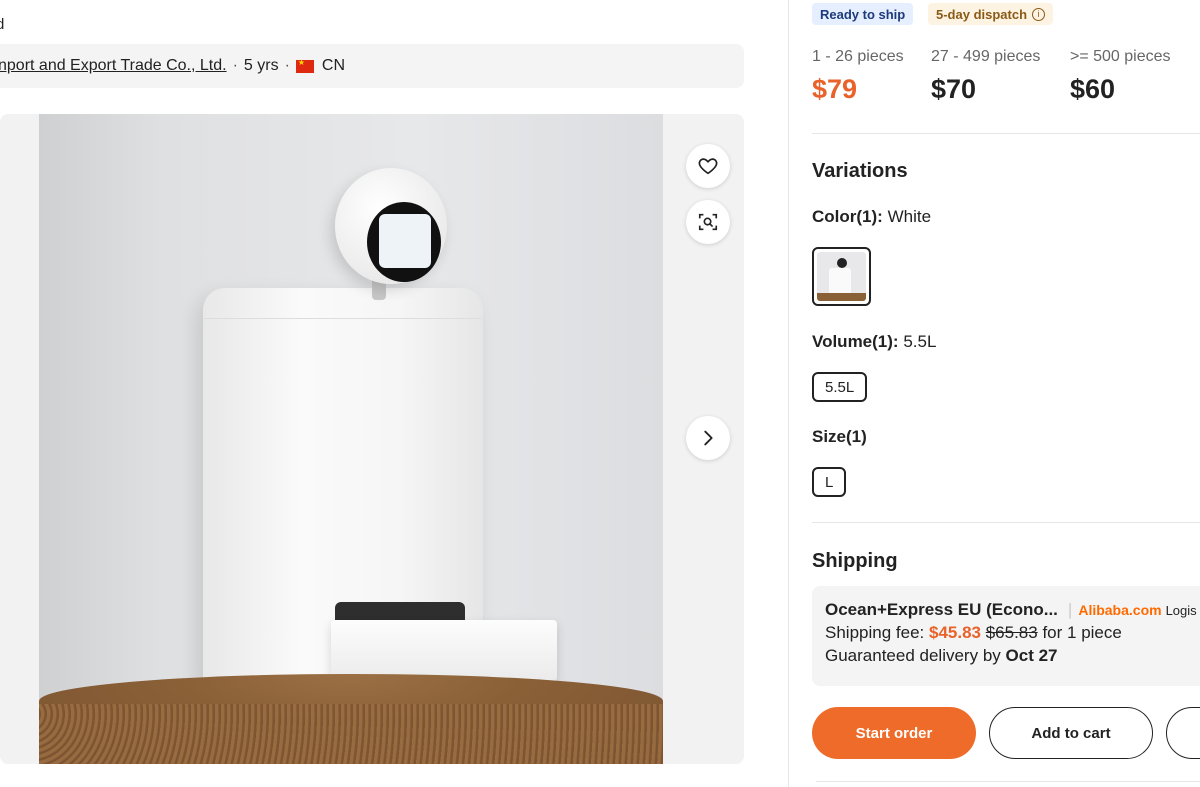  I want to click on dispatch-badge: 5-day dispatch i, so click(991, 14).